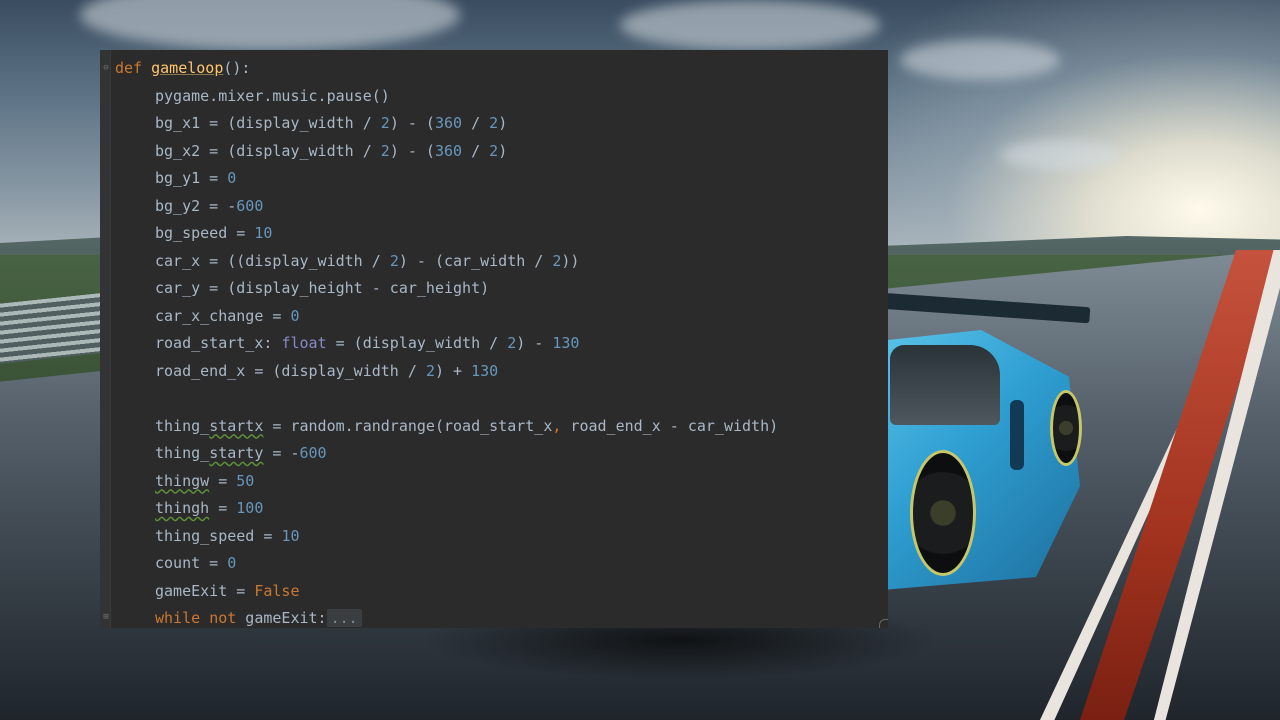 The height and width of the screenshot is (720, 1280). What do you see at coordinates (268, 150) in the screenshot?
I see `code-text: bg_x2 = (display_width /` at bounding box center [268, 150].